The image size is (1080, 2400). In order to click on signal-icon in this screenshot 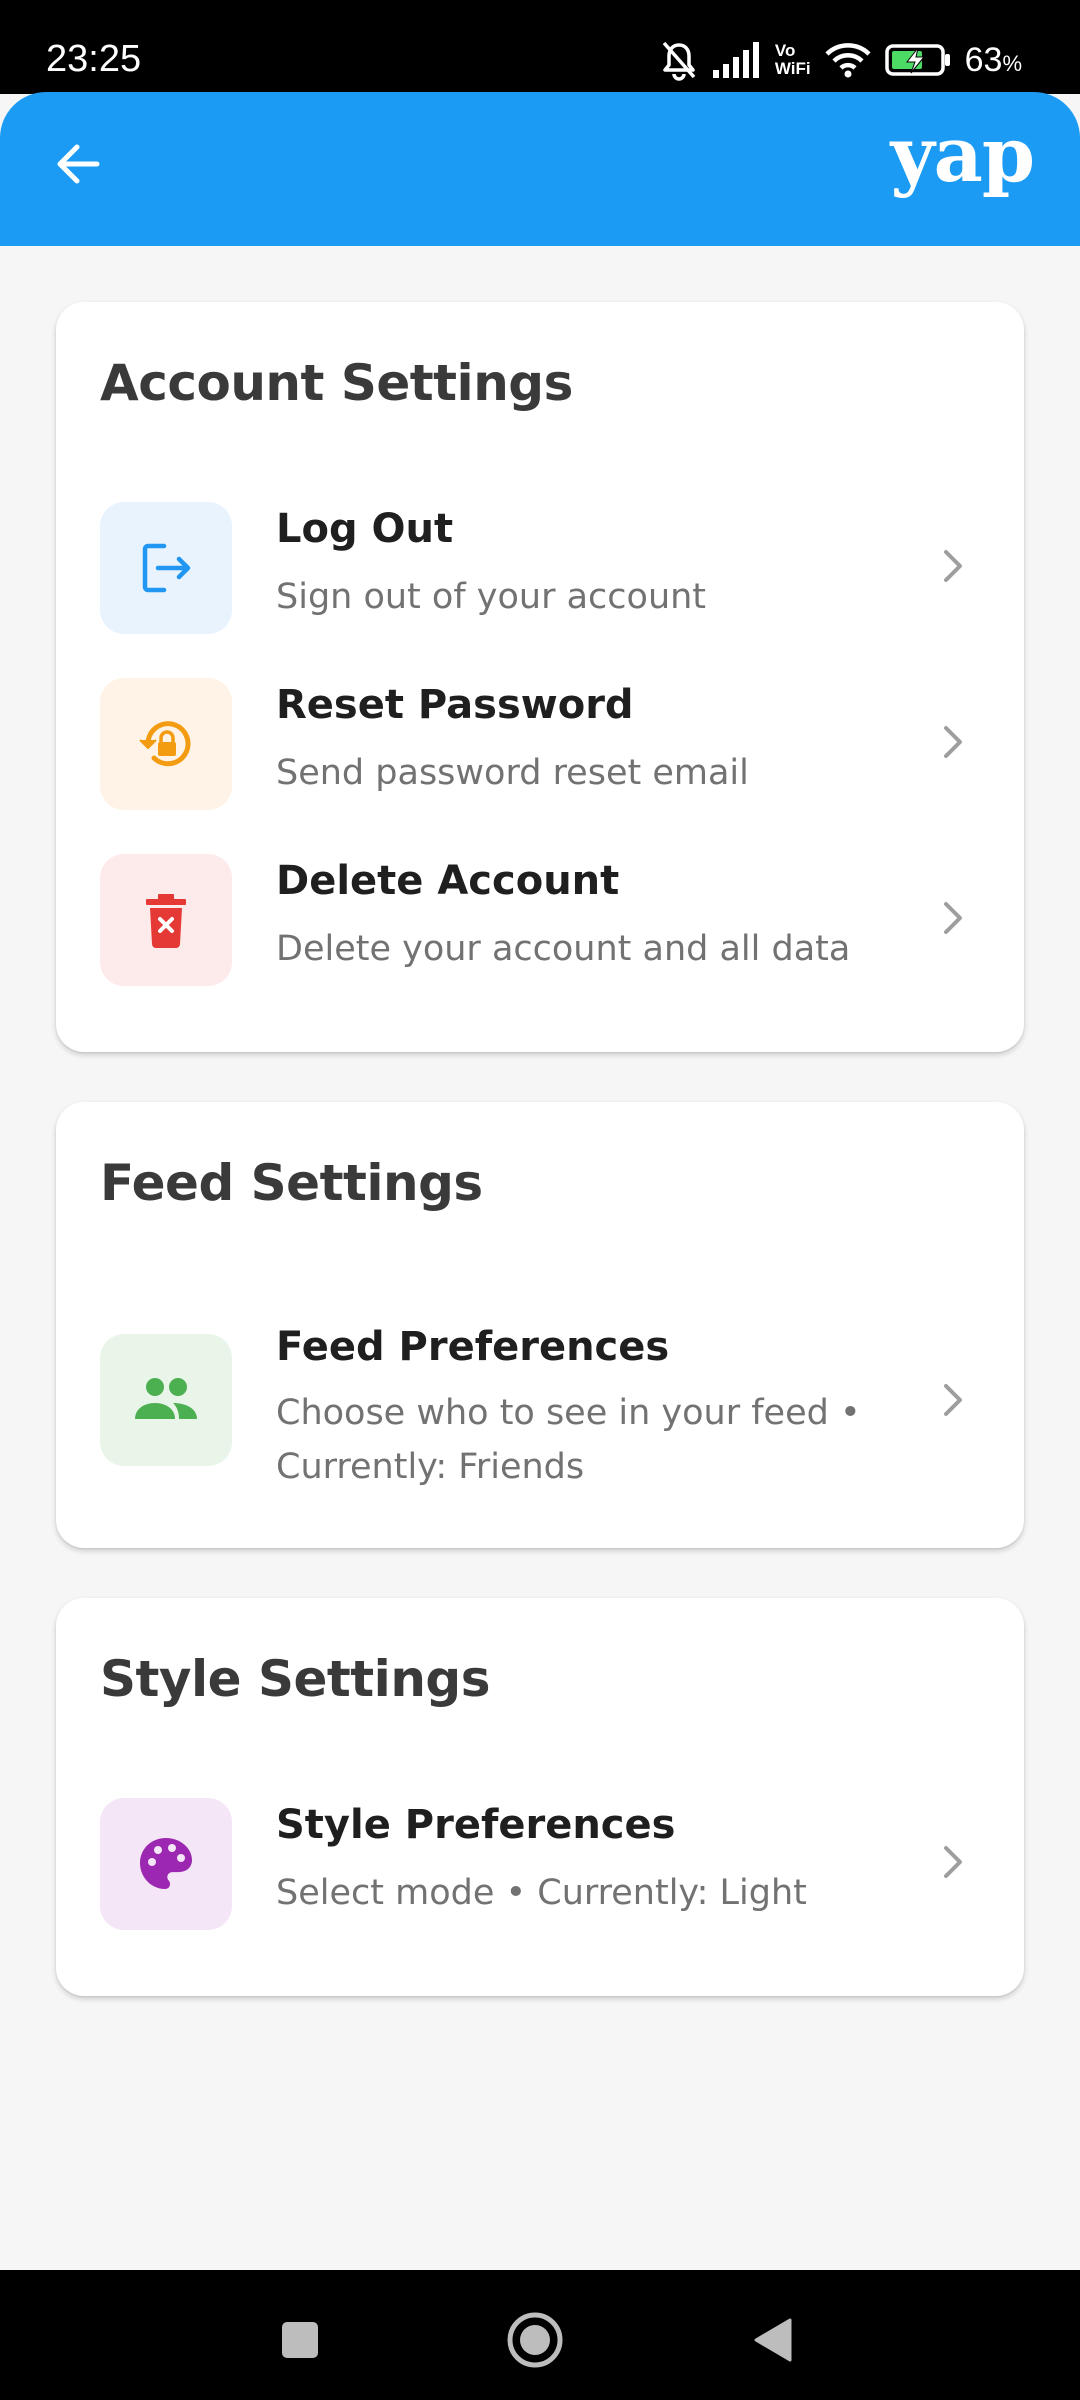, I will do `click(735, 60)`.